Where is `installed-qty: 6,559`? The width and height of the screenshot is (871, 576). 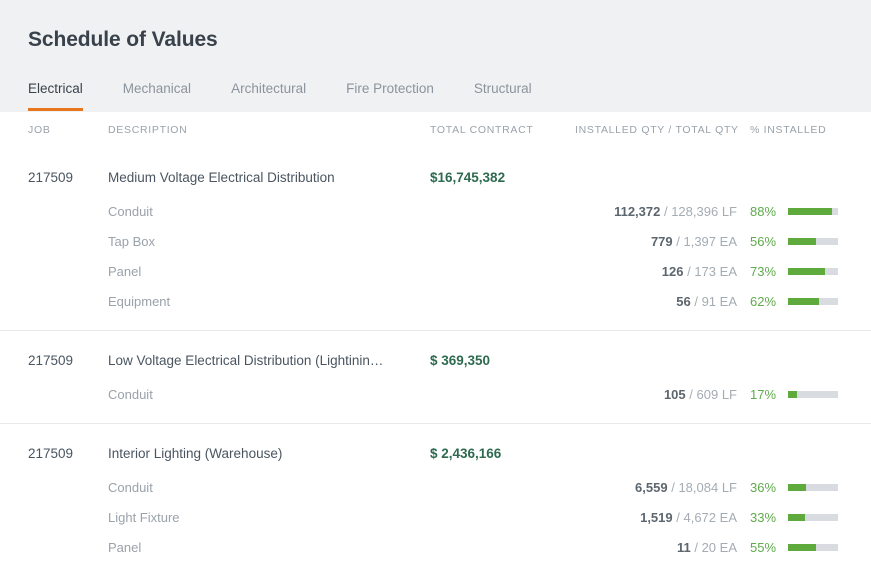
installed-qty: 6,559 is located at coordinates (651, 487).